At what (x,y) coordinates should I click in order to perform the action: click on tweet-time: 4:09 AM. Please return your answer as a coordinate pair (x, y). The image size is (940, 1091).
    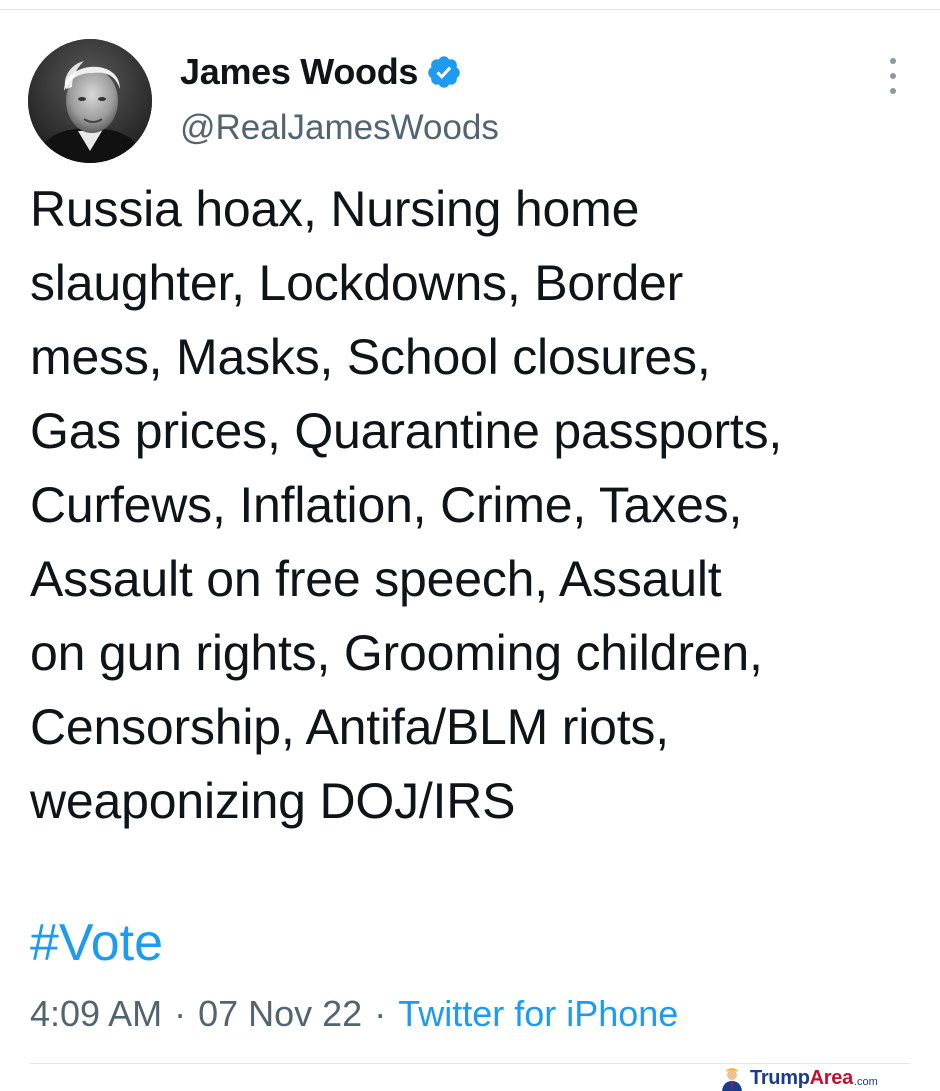
    Looking at the image, I should click on (96, 1013).